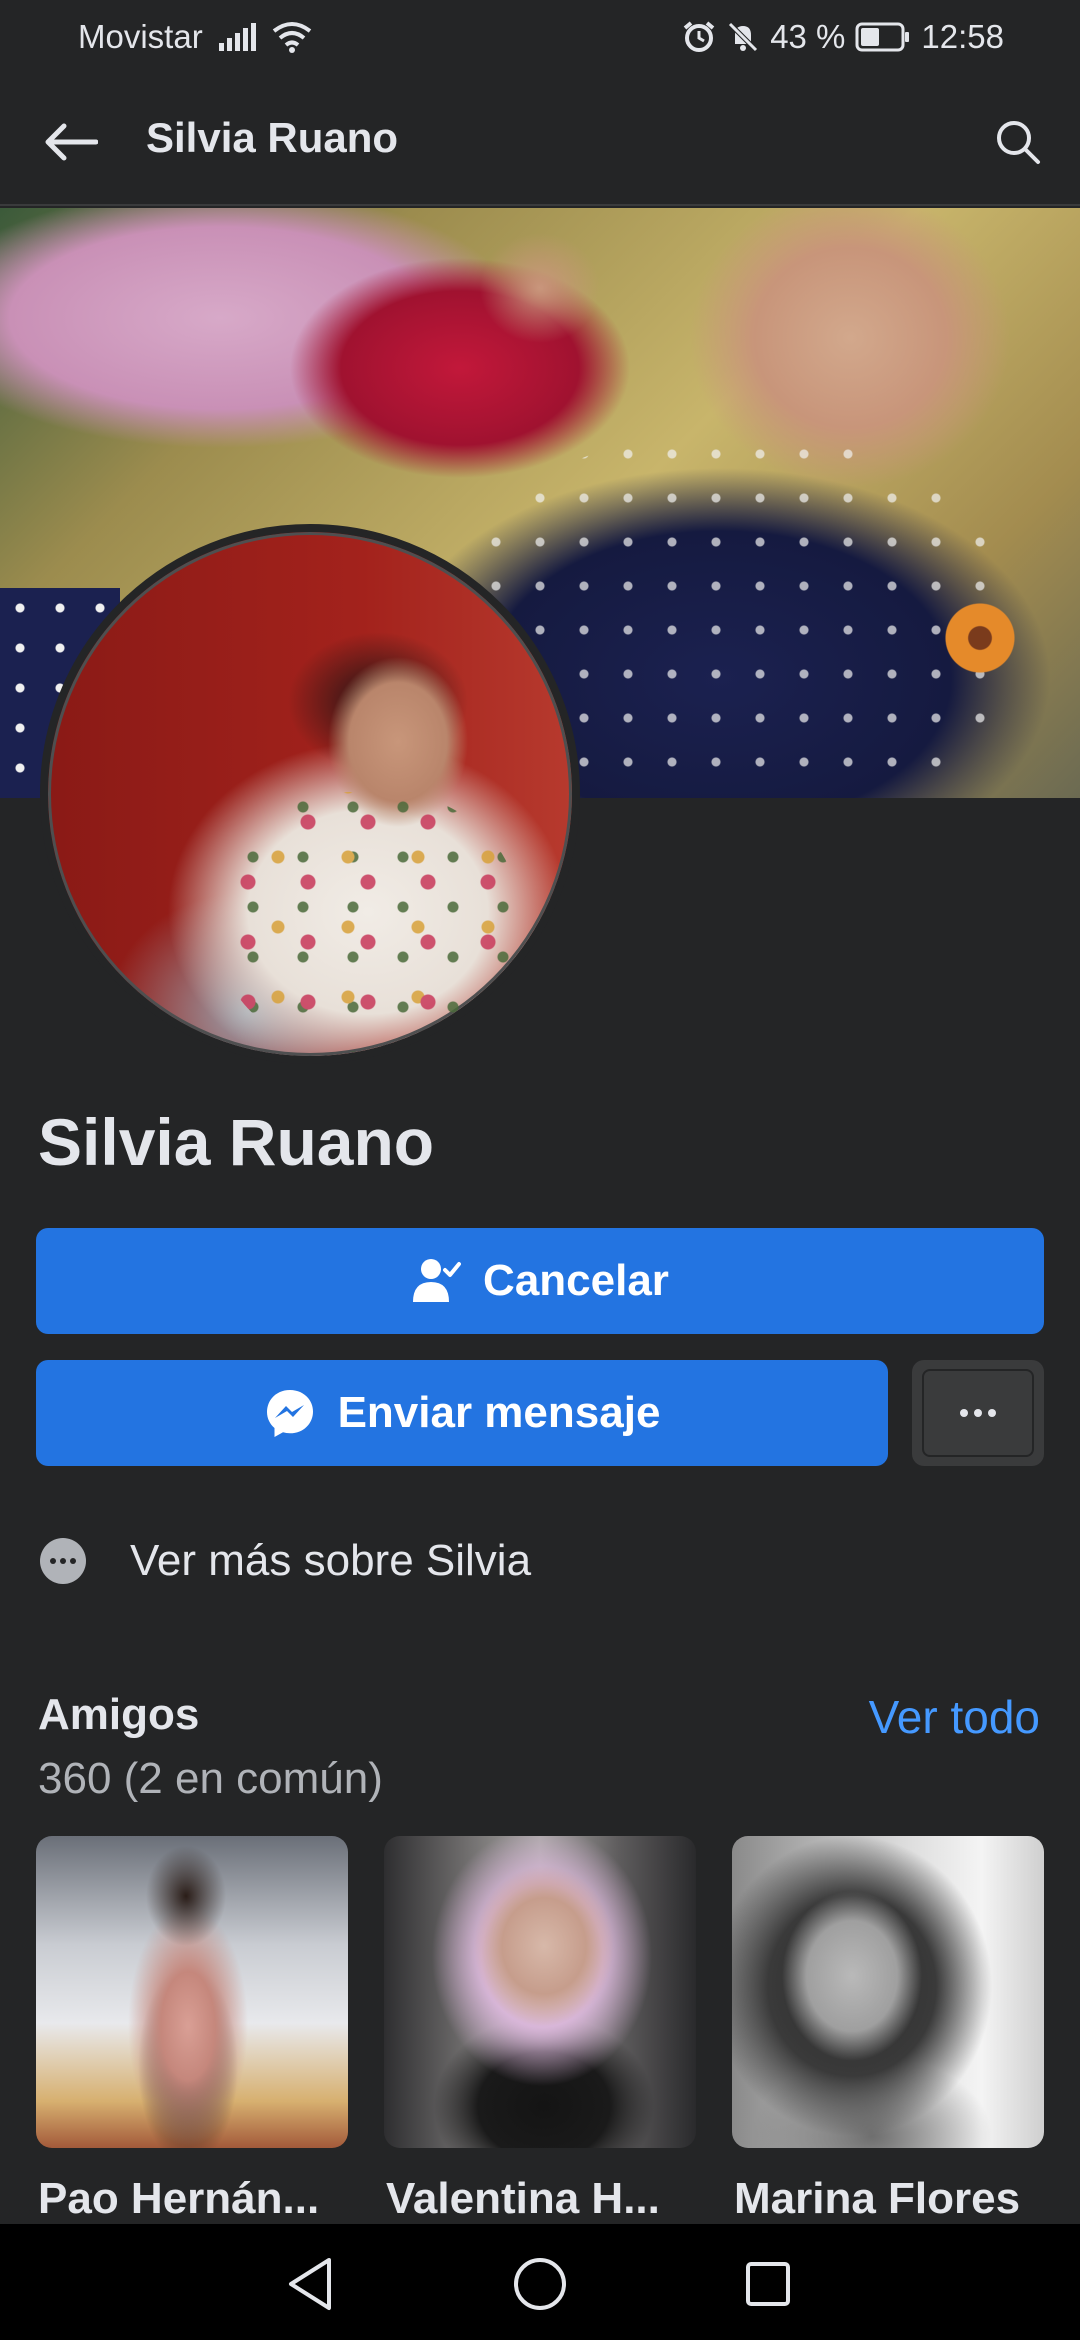 Image resolution: width=1080 pixels, height=2340 pixels. Describe the element at coordinates (291, 37) in the screenshot. I see `wifi-icon` at that location.